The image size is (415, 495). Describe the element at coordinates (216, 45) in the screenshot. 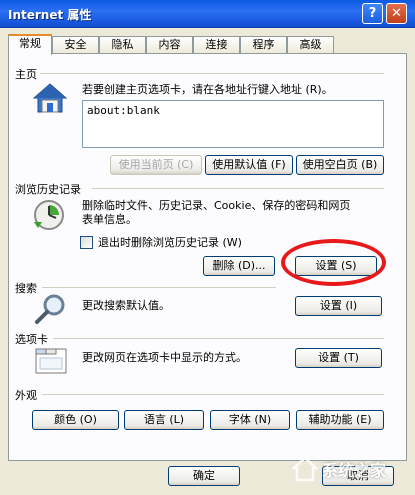

I see `tab-connections: 连接` at that location.